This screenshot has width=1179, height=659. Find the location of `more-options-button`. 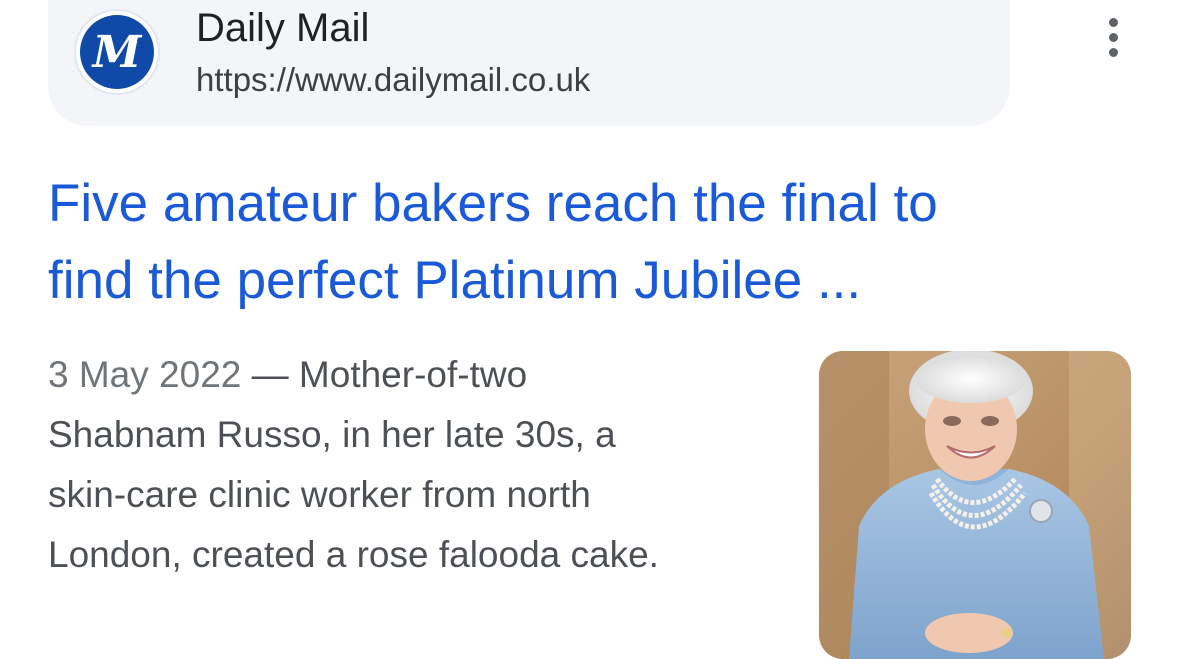

more-options-button is located at coordinates (1113, 37).